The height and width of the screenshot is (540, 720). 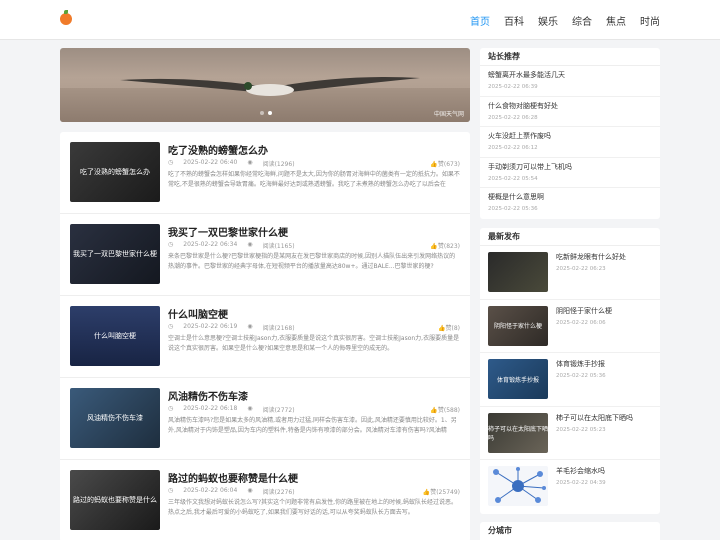 What do you see at coordinates (210, 244) in the screenshot?
I see `article-date: 2025-02-22 06:34` at bounding box center [210, 244].